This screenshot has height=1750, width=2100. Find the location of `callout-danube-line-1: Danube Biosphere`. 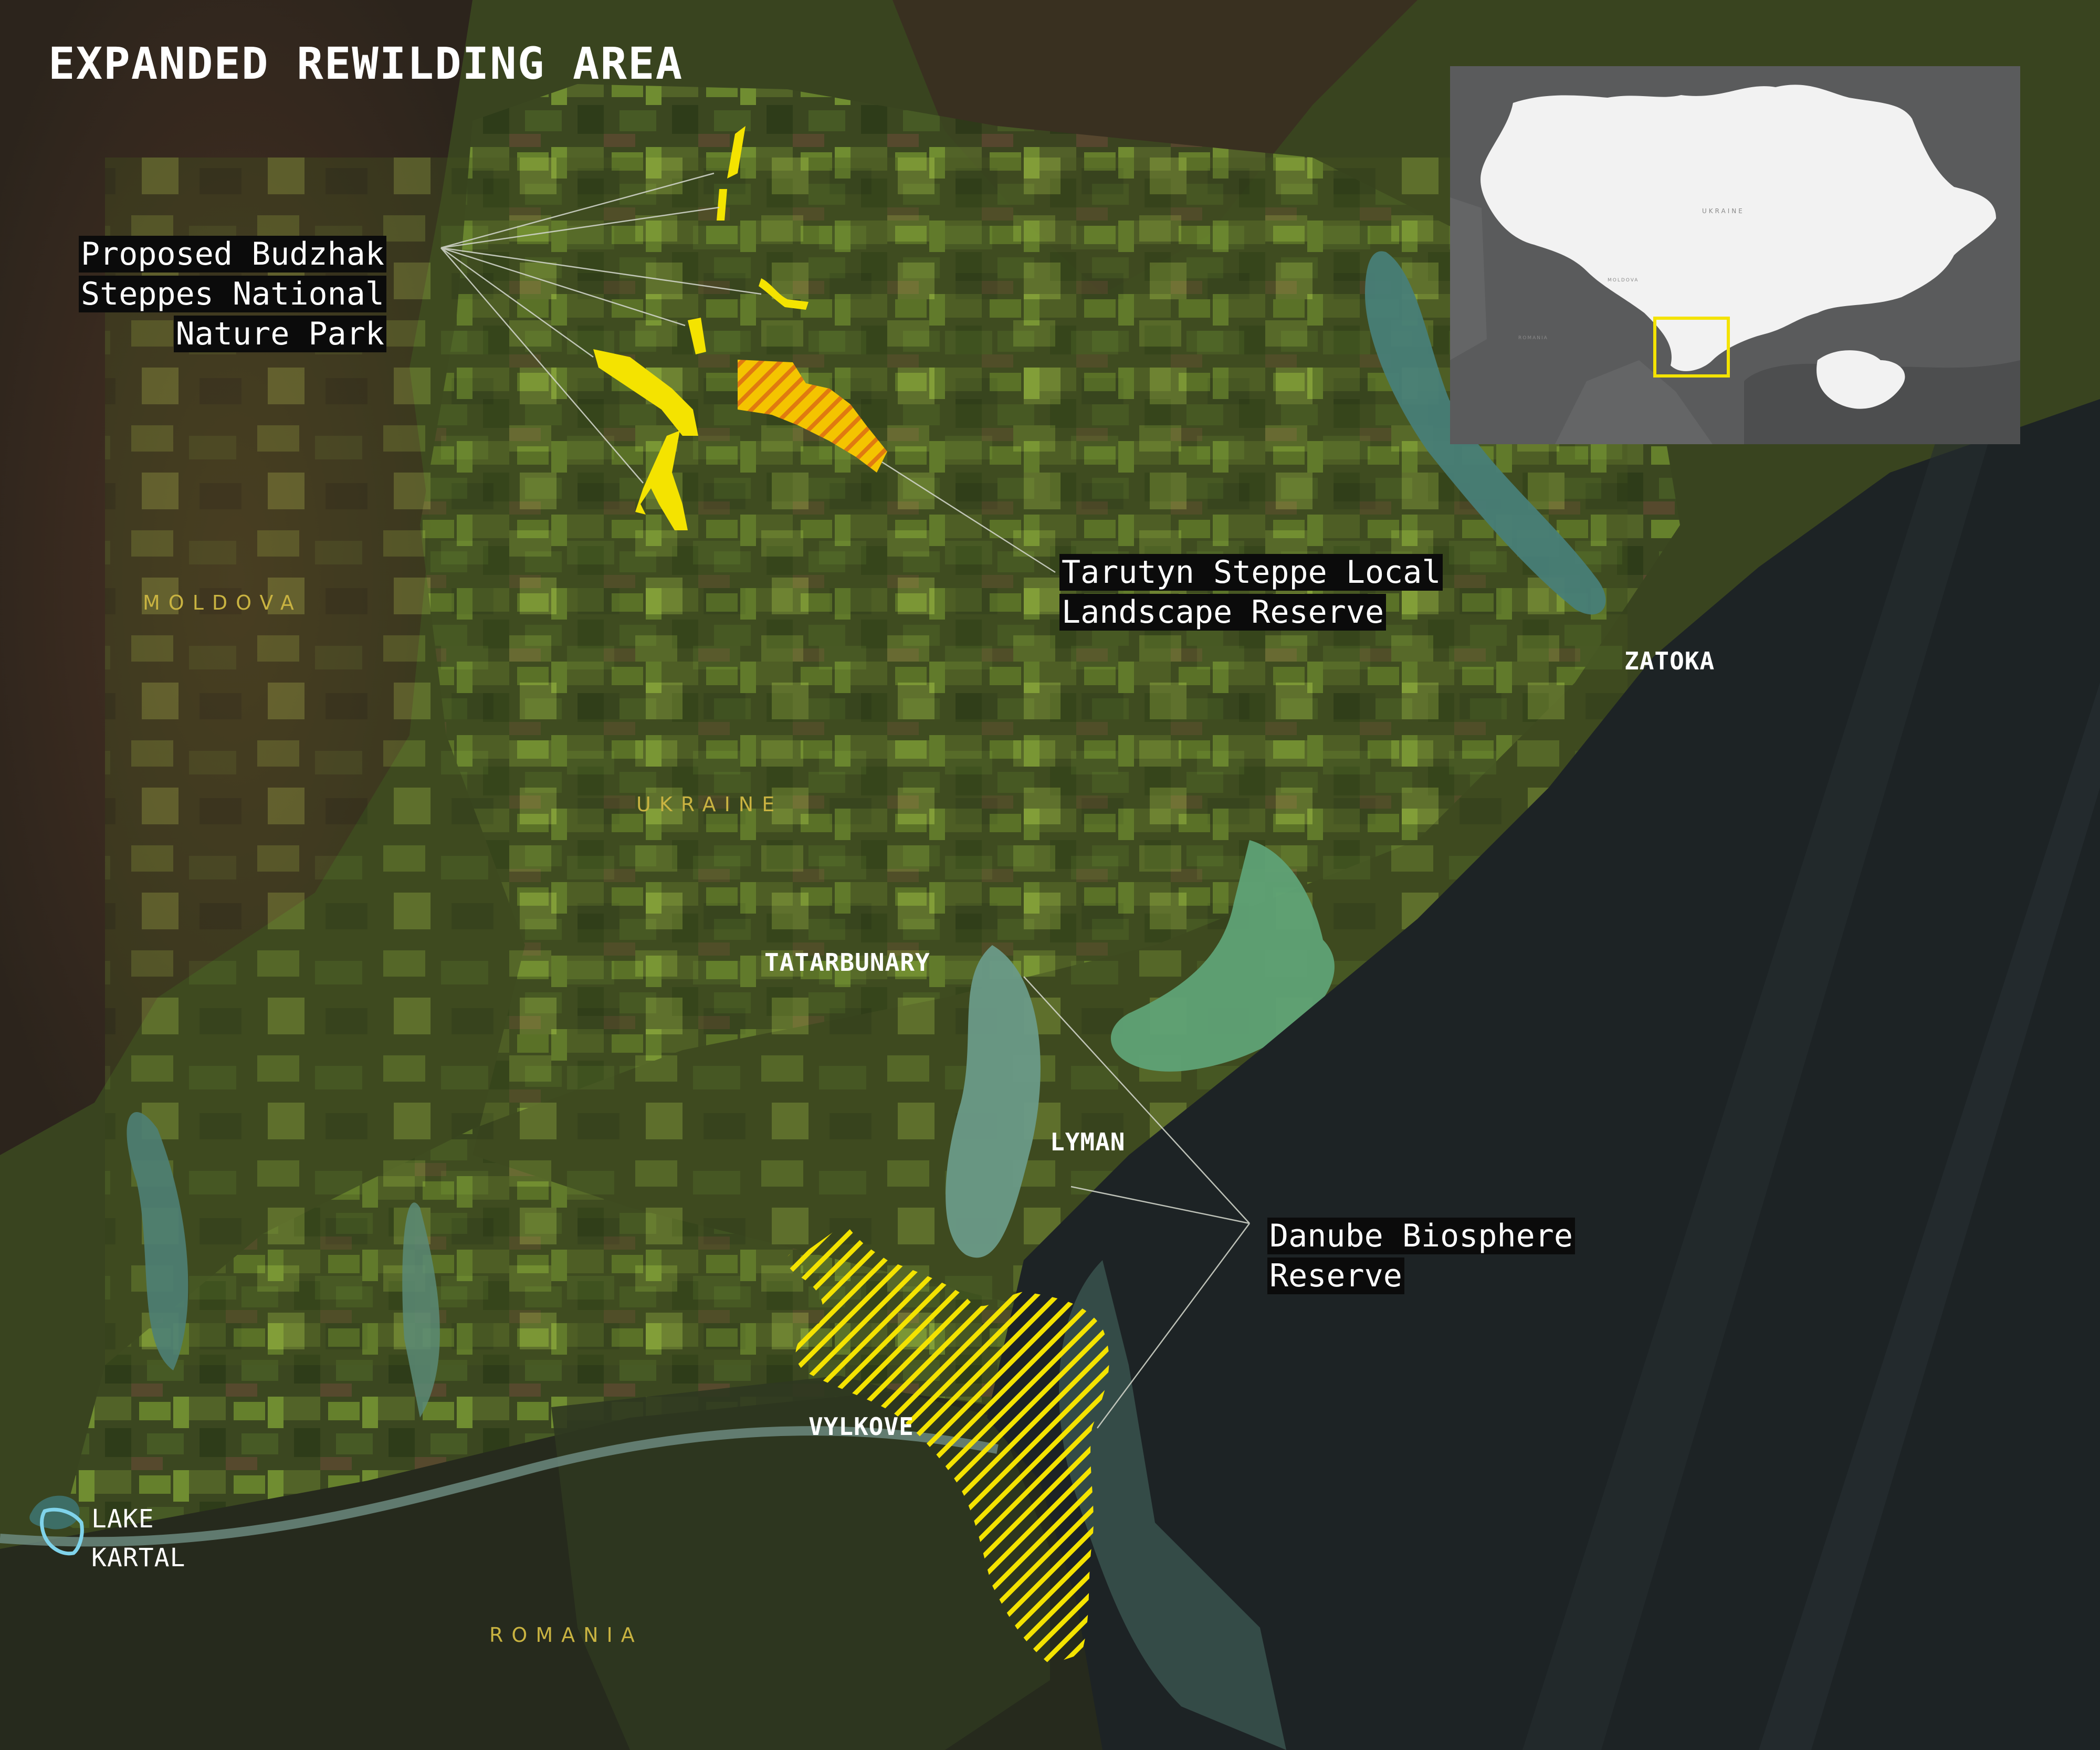

callout-danube-line-1: Danube Biosphere is located at coordinates (1421, 1236).